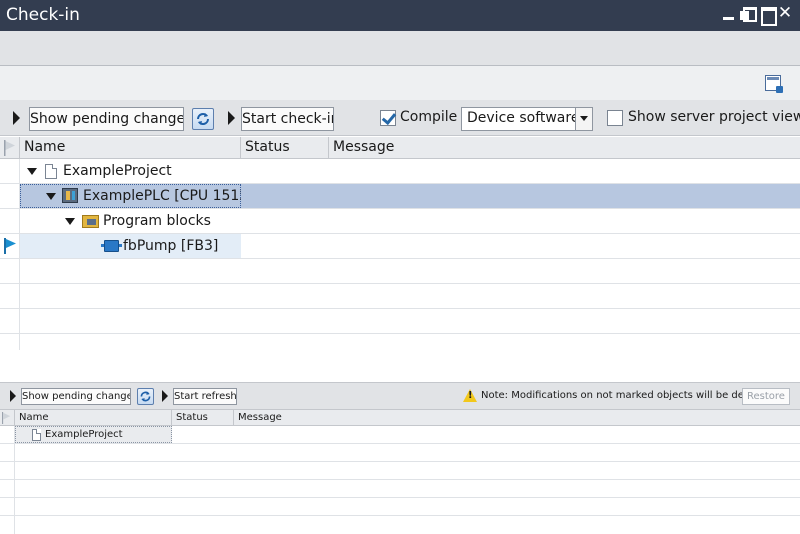 This screenshot has width=800, height=534. Describe the element at coordinates (766, 396) in the screenshot. I see `restore-button: Restore` at that location.